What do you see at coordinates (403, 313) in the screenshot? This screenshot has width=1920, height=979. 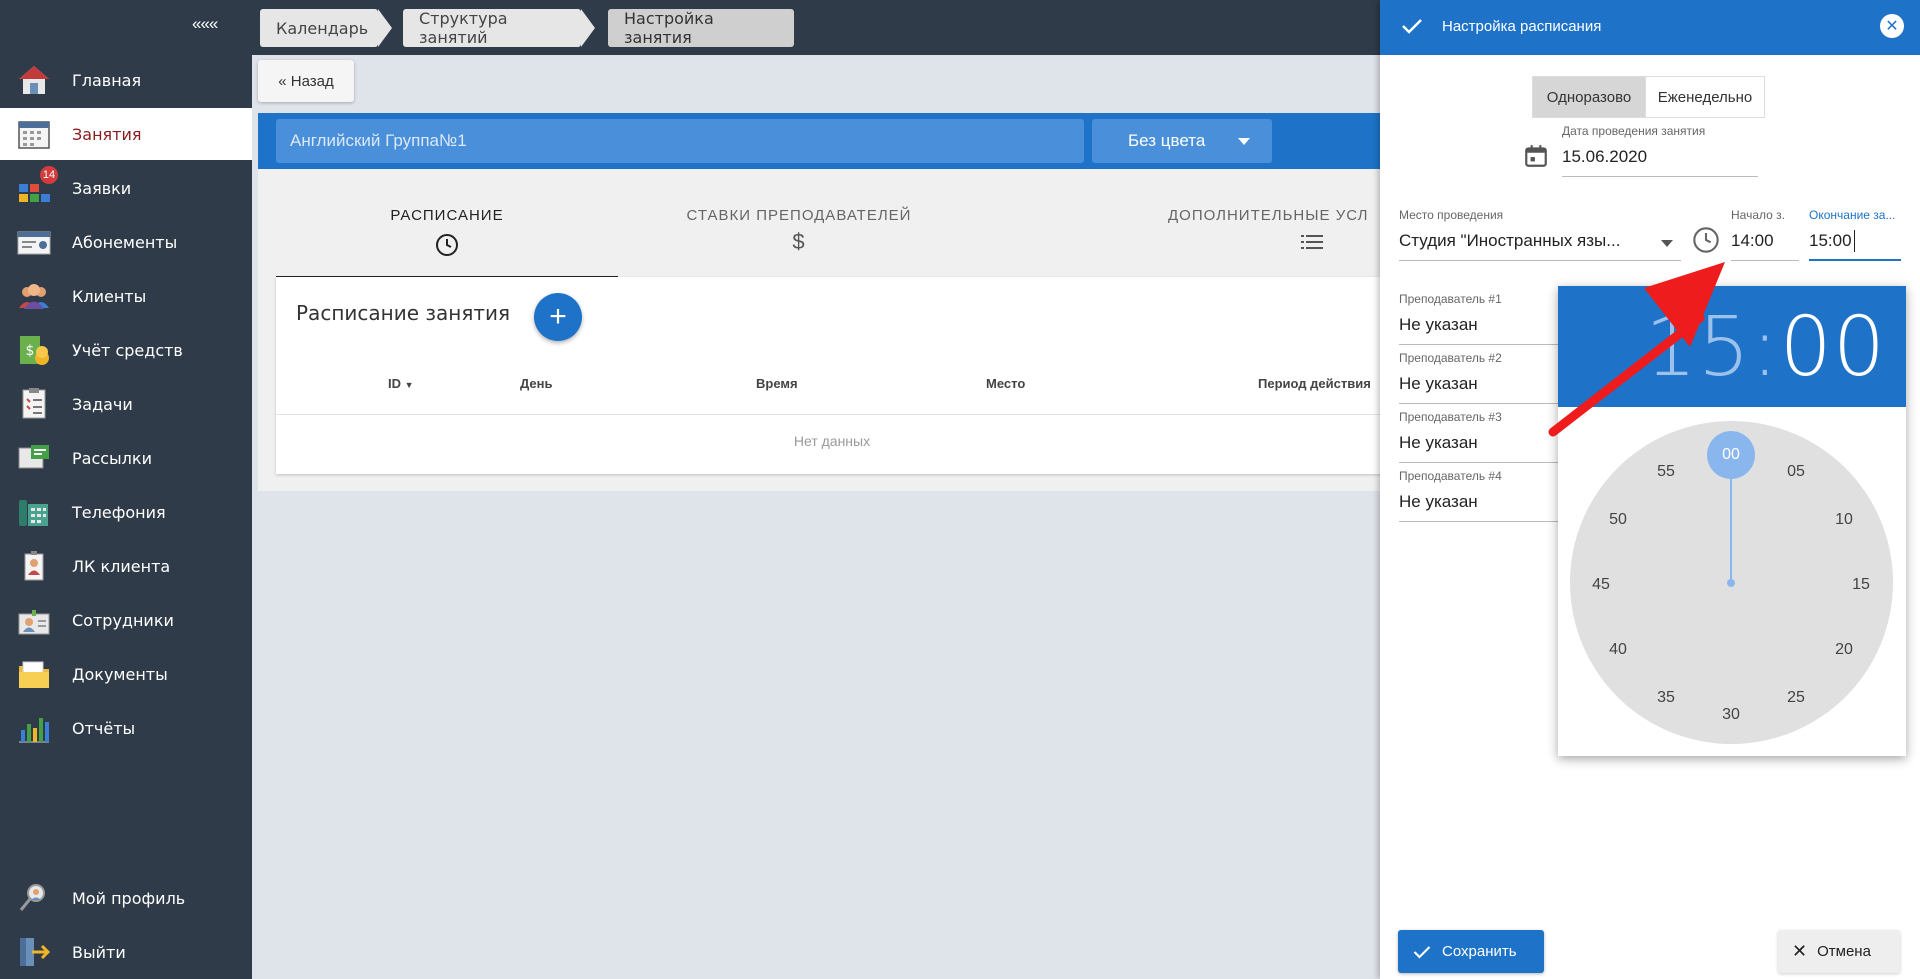 I see `schedule-title: Расписание занятия` at bounding box center [403, 313].